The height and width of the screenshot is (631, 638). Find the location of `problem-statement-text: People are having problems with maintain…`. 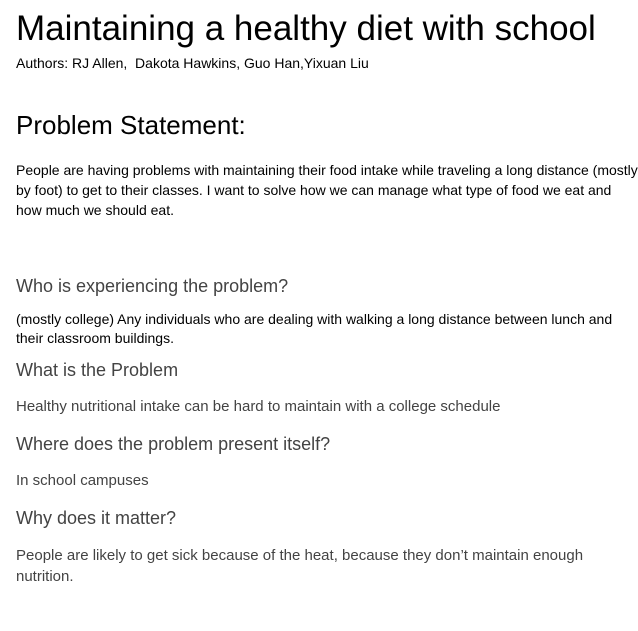

problem-statement-text: People are having problems with maintain… is located at coordinates (327, 190).